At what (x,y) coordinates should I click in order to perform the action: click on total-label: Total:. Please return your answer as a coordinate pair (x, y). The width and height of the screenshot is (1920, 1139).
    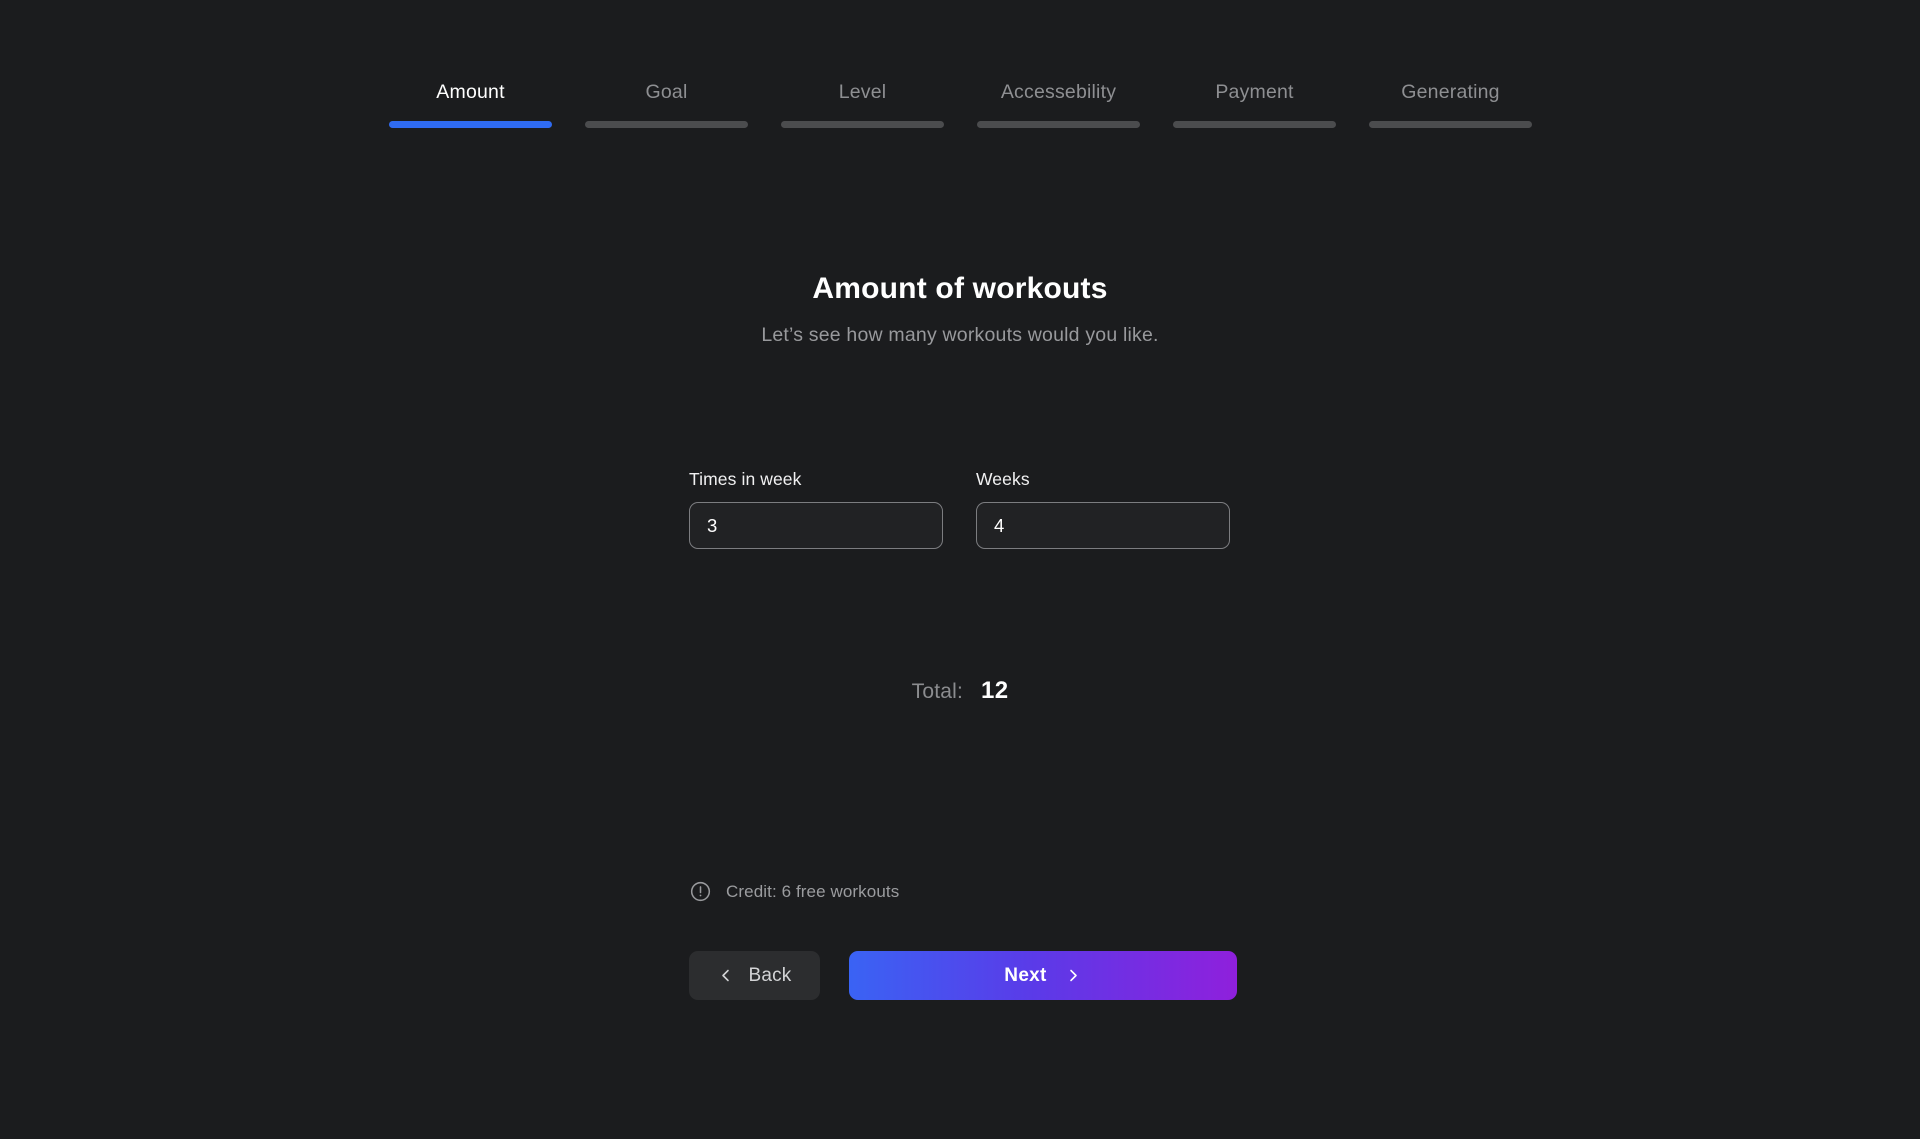
    Looking at the image, I should click on (937, 691).